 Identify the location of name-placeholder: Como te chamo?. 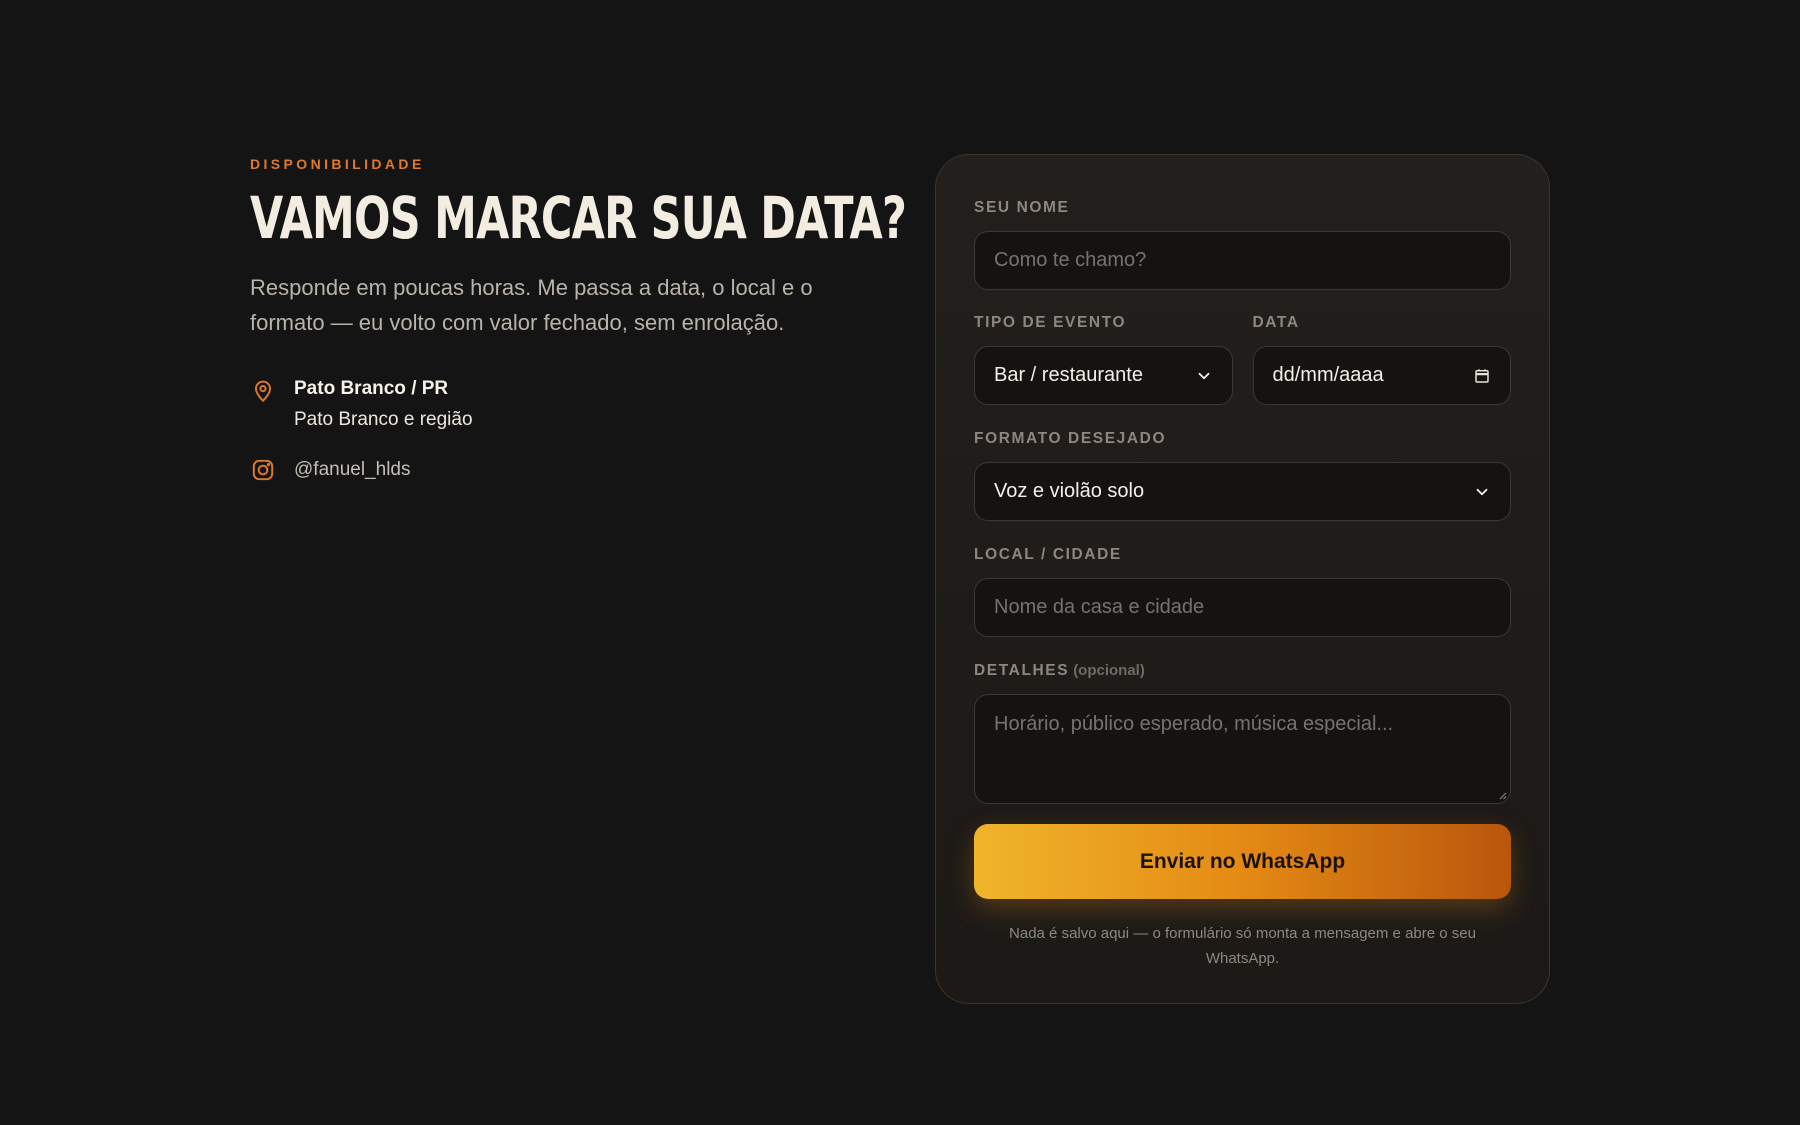
(1070, 260).